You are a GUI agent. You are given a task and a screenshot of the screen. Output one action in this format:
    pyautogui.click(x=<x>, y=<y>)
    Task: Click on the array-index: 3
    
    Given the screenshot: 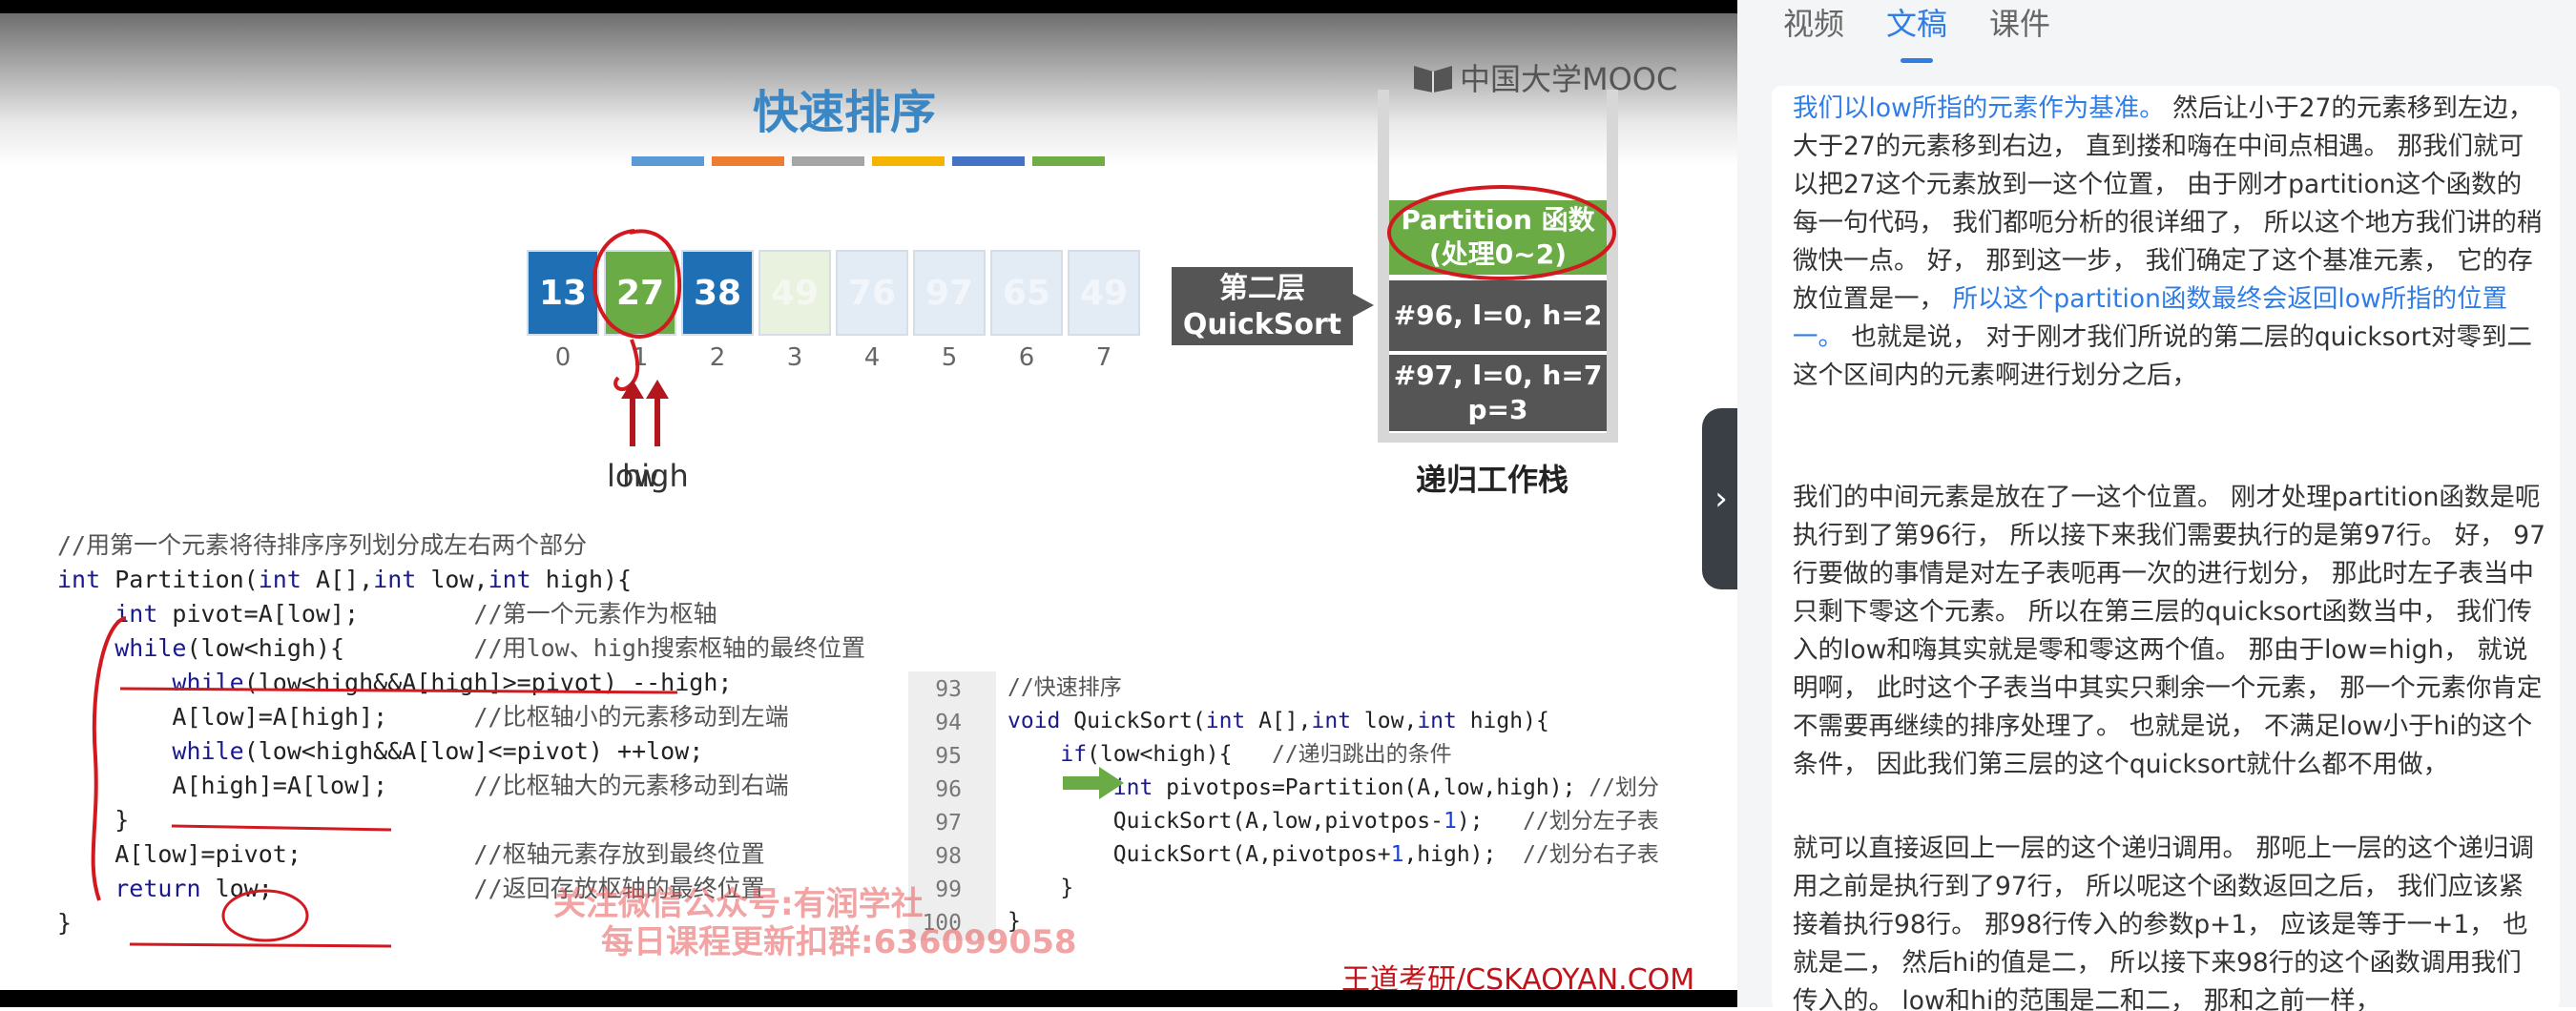 What is the action you would take?
    pyautogui.click(x=794, y=357)
    